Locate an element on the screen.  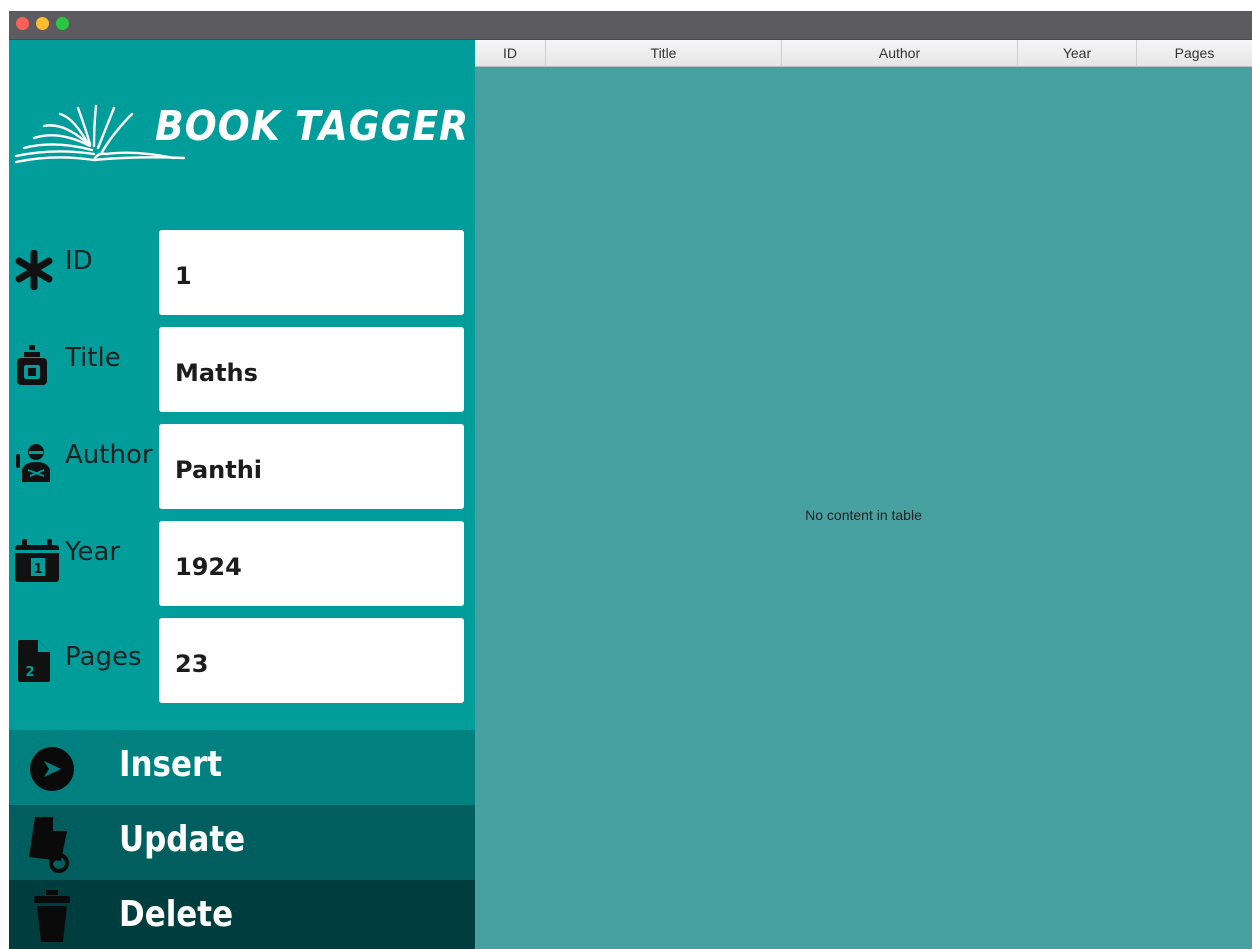
asterisk-icon is located at coordinates (34, 270).